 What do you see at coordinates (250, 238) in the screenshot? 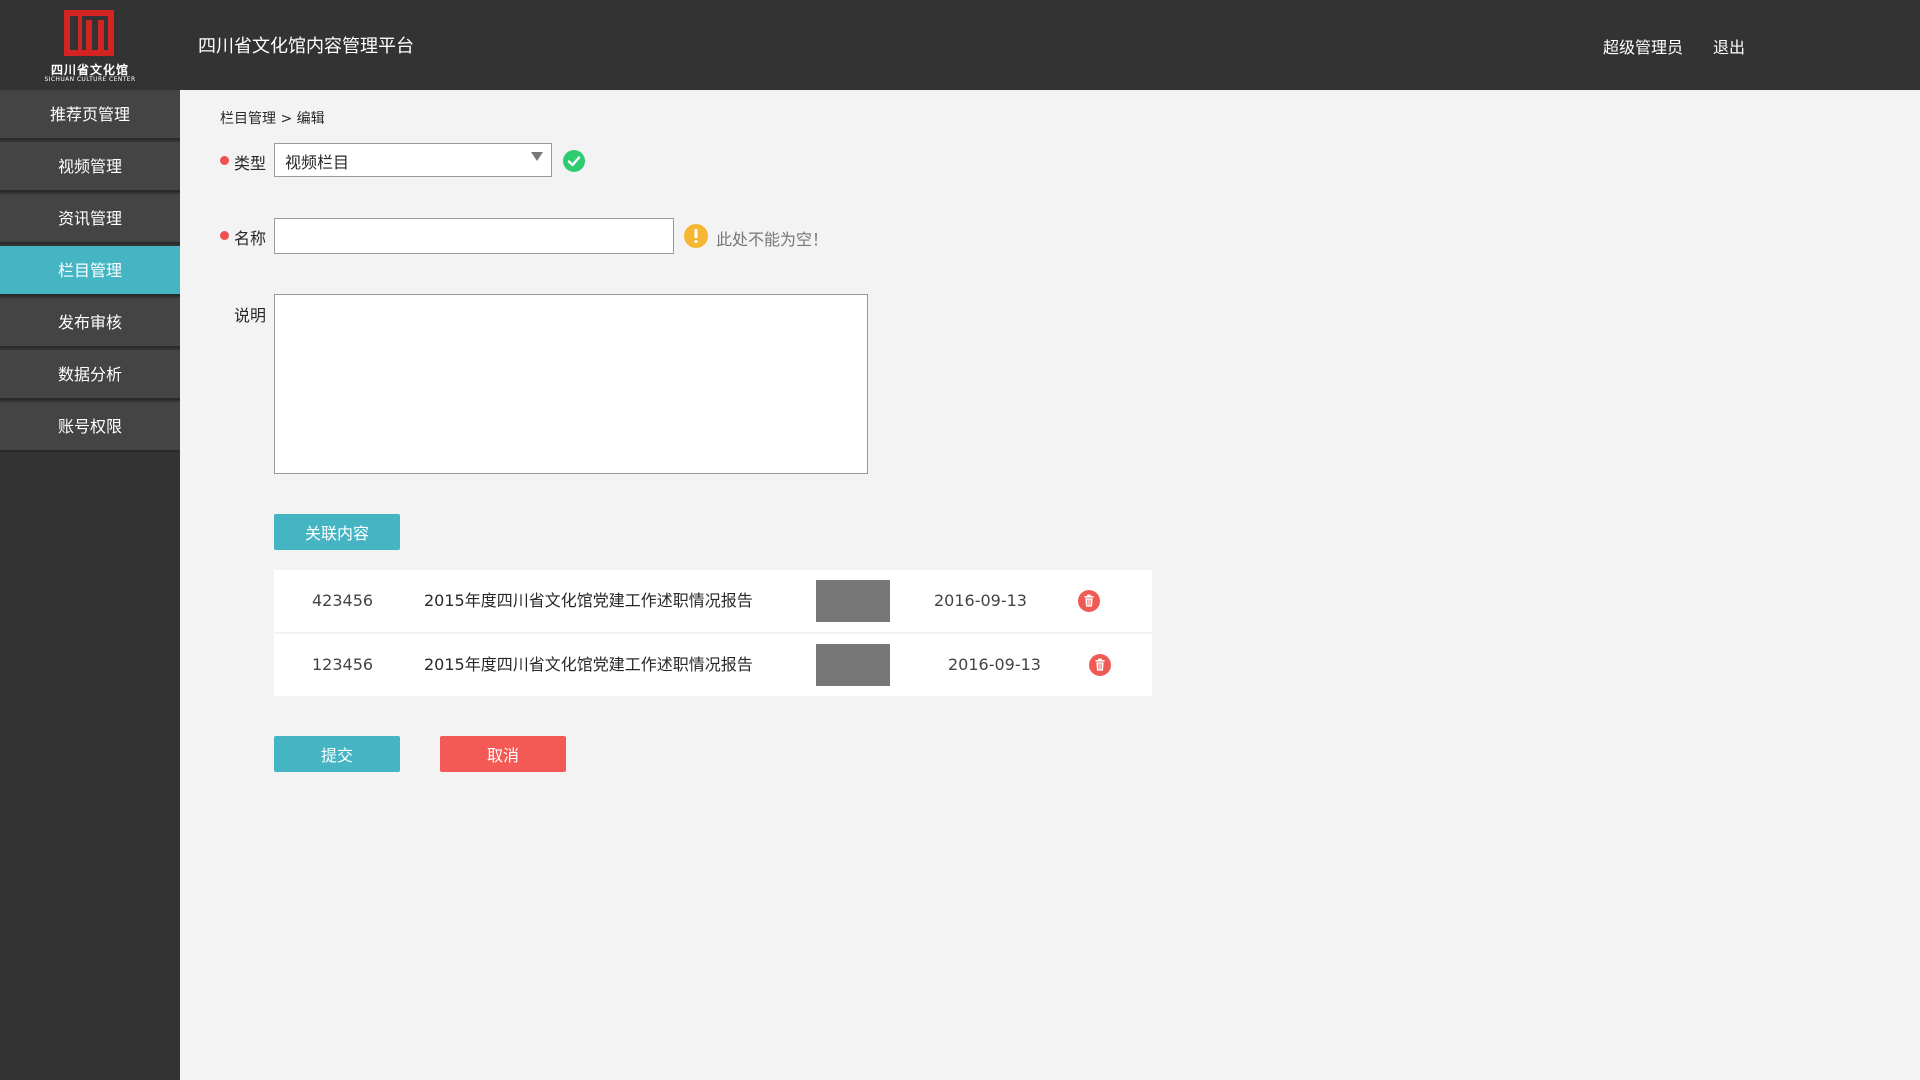
I see `name-label: 名称` at bounding box center [250, 238].